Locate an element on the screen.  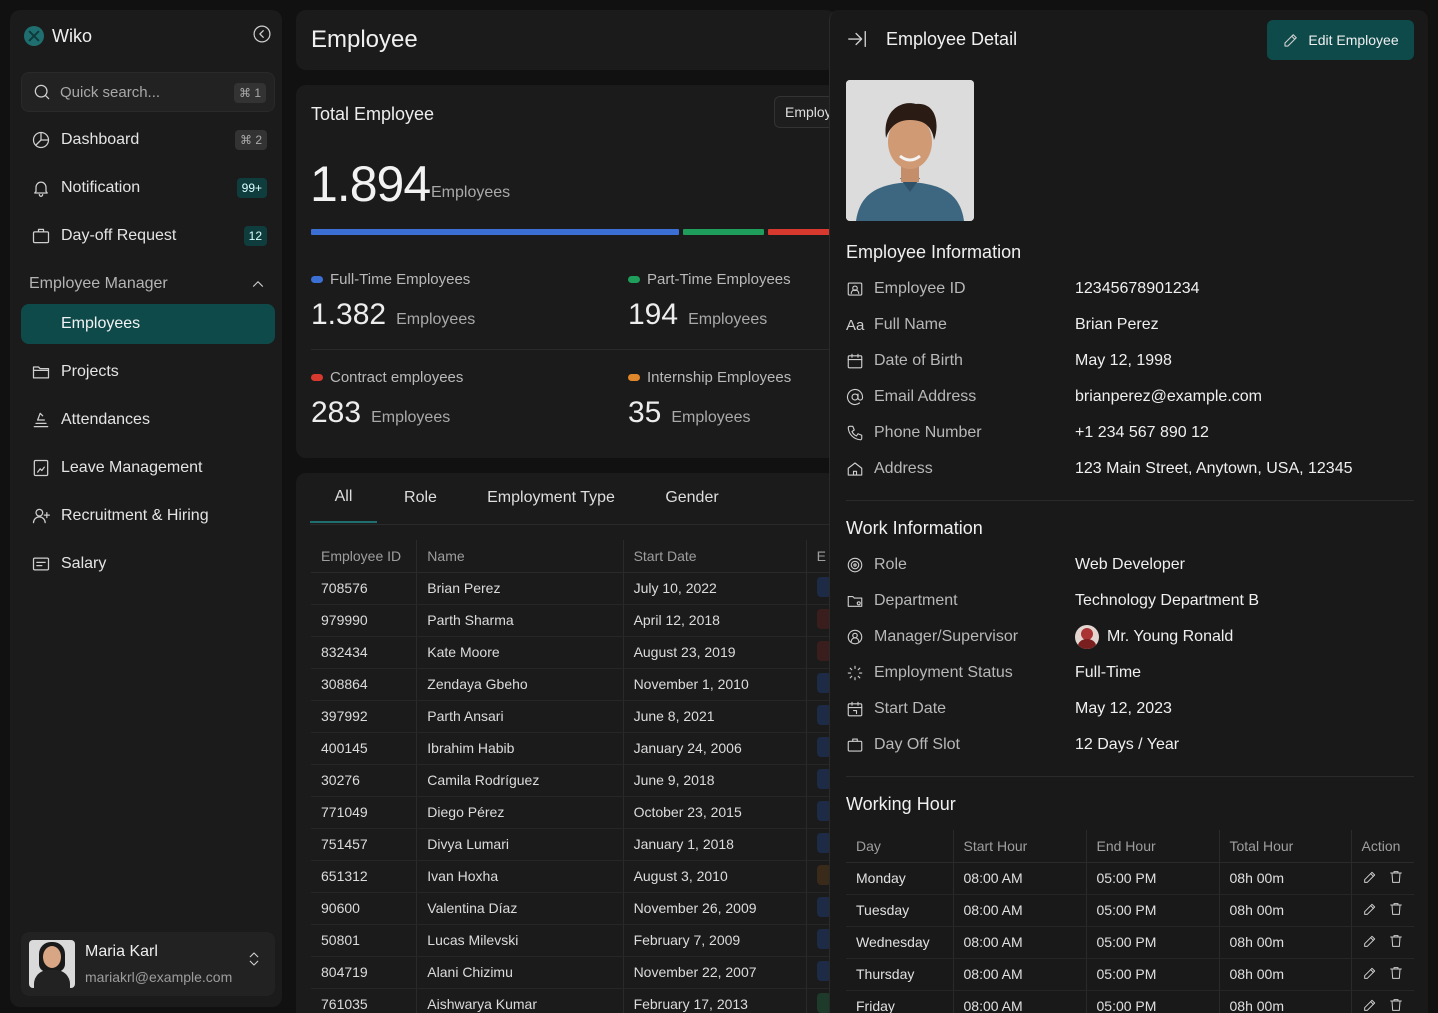
column-start-date: Start Date is located at coordinates (714, 556).